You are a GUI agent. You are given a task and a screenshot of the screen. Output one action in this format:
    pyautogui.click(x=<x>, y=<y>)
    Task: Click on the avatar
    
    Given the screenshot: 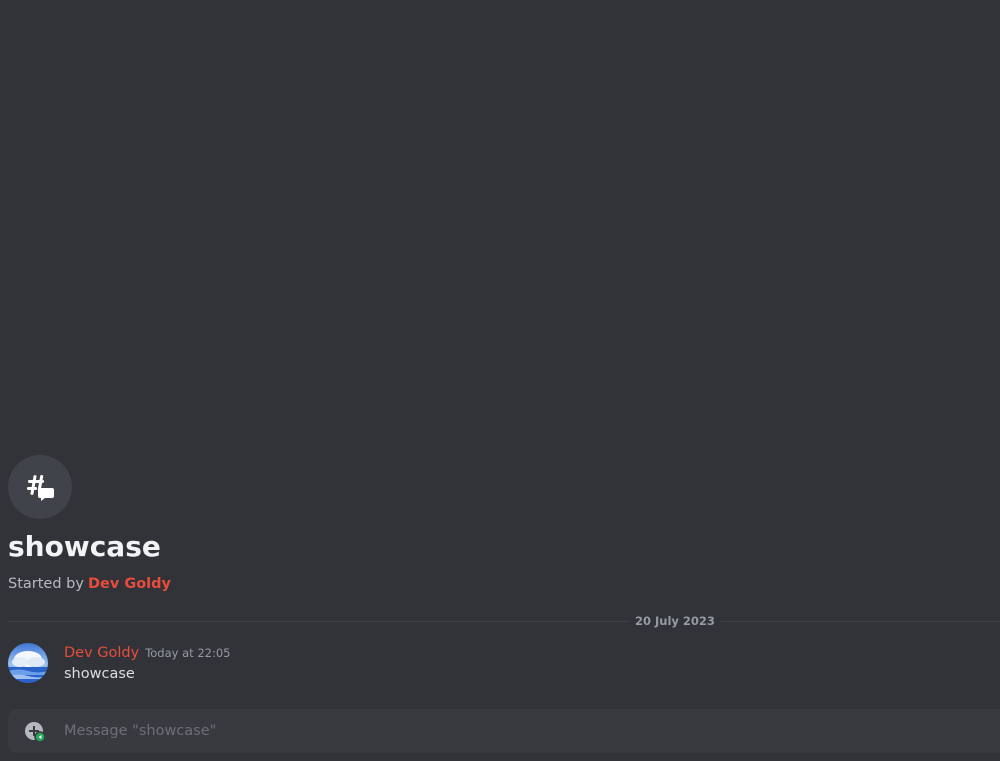 What is the action you would take?
    pyautogui.click(x=28, y=663)
    